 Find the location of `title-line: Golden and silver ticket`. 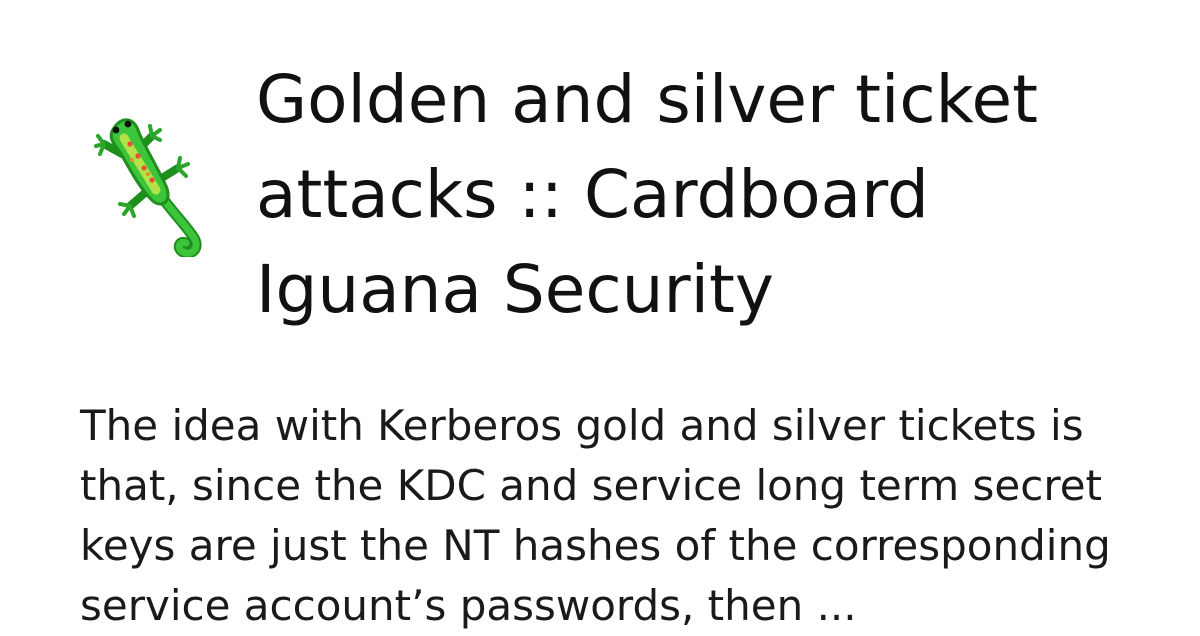

title-line: Golden and silver ticket is located at coordinates (647, 99).